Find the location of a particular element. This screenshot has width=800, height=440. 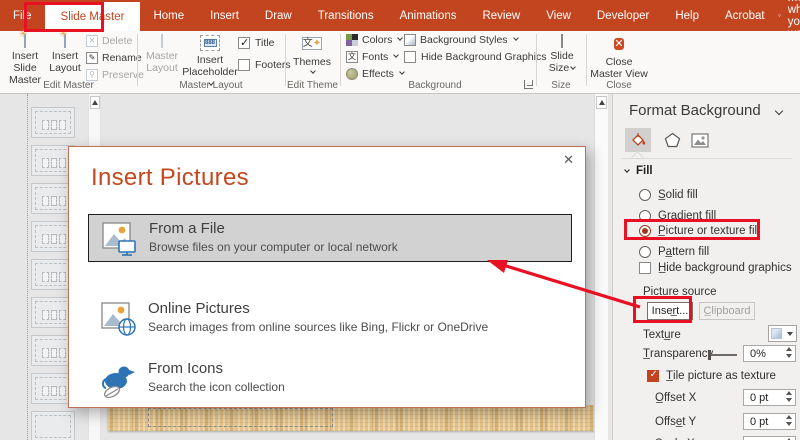

colors-label: Colors is located at coordinates (377, 40).